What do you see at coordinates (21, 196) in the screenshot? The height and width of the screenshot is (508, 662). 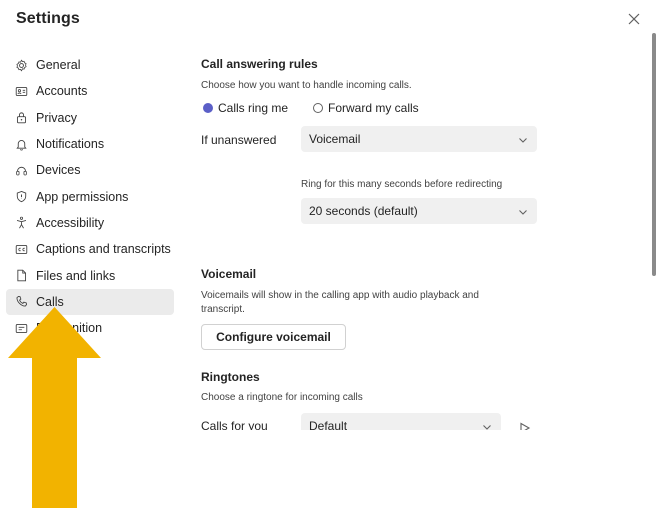 I see `shield-icon` at bounding box center [21, 196].